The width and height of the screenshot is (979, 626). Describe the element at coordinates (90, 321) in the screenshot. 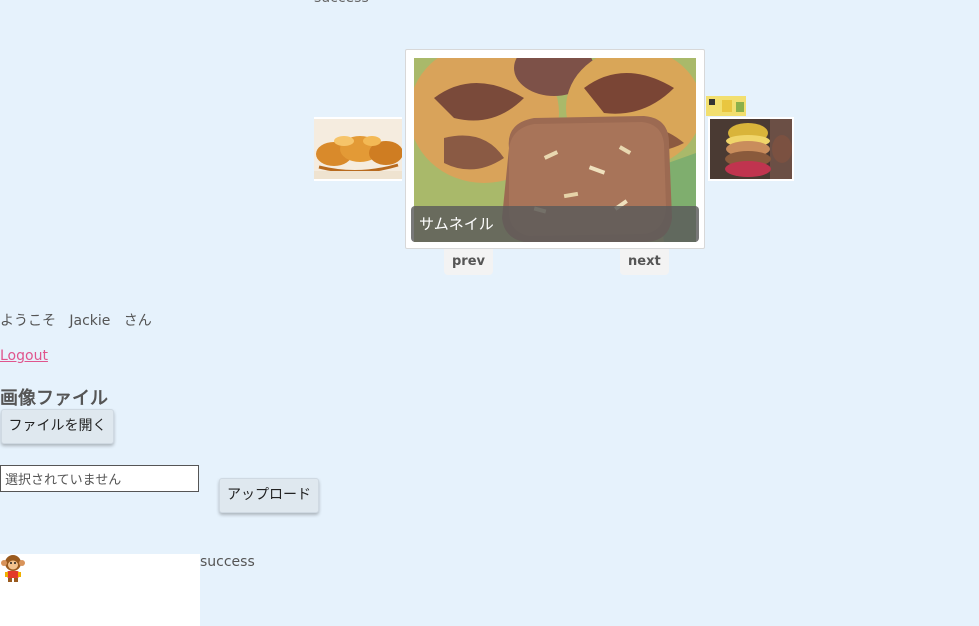

I see `user-name: Jackie` at that location.